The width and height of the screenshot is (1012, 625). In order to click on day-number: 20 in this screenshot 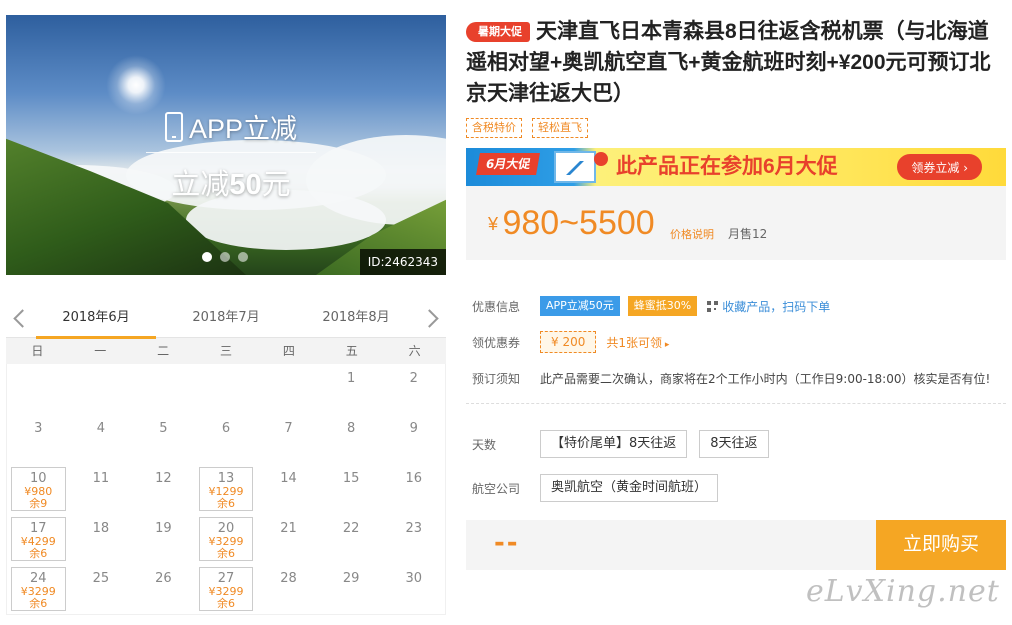, I will do `click(226, 528)`.